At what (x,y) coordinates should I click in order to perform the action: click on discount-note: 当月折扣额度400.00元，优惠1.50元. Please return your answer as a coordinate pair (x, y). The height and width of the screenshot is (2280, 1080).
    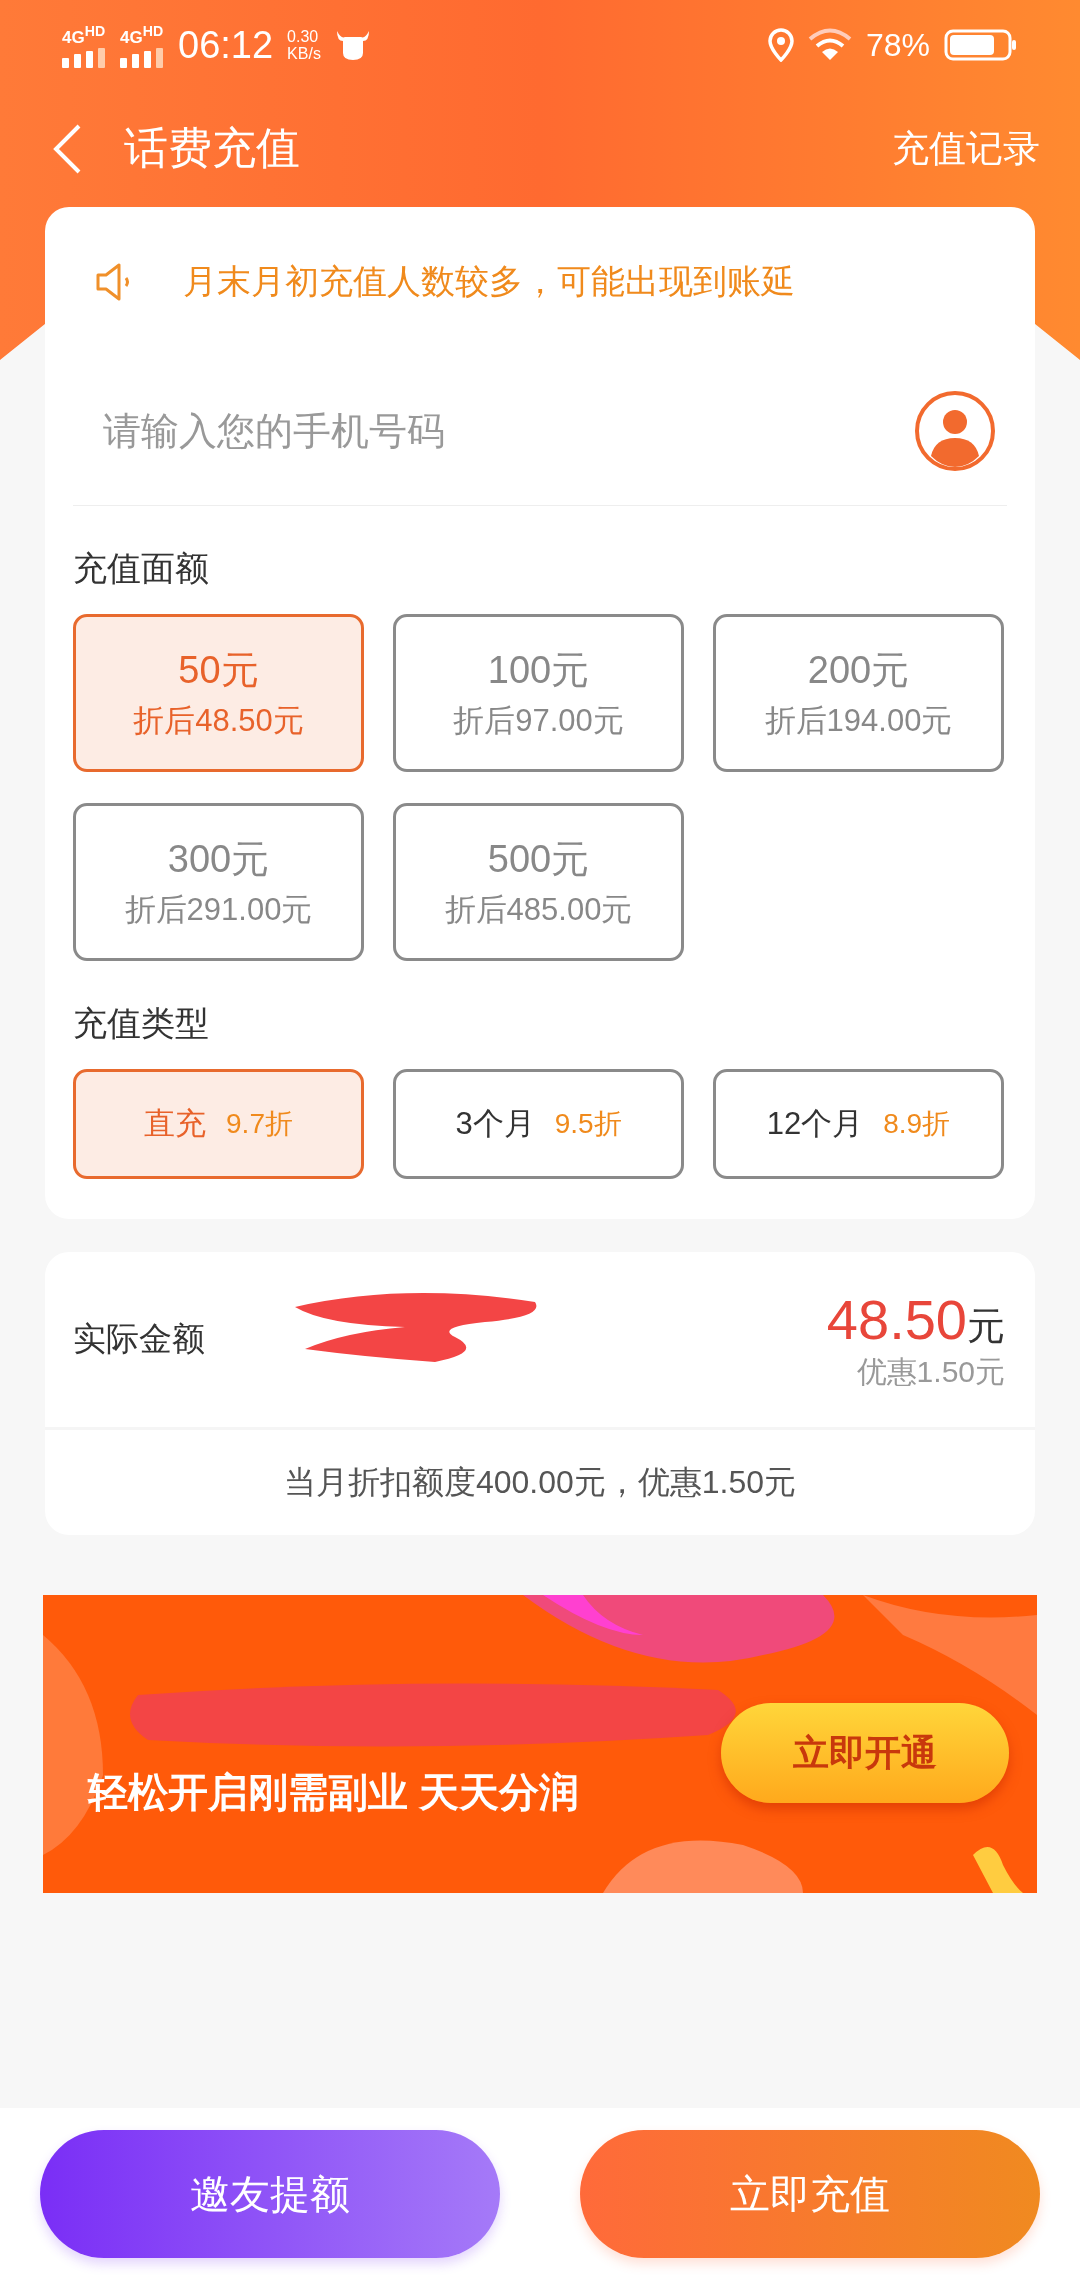
    Looking at the image, I should click on (540, 1482).